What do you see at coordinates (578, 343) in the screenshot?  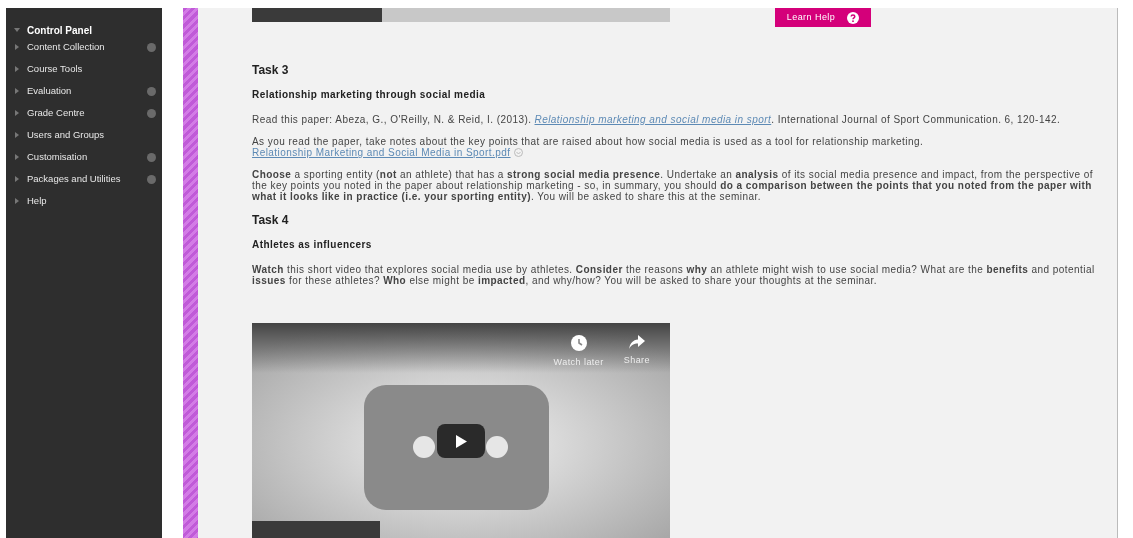 I see `clock-icon` at bounding box center [578, 343].